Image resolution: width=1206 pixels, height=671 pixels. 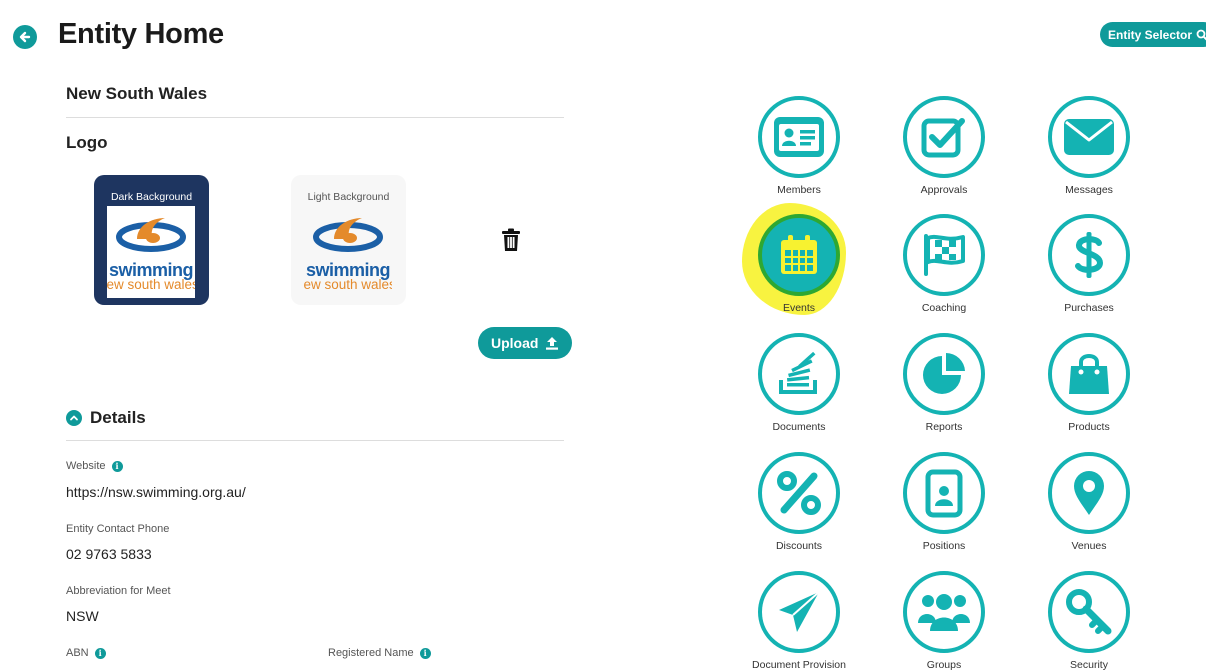 What do you see at coordinates (109, 554) in the screenshot?
I see `contact-phone-value: 02 9763 5833` at bounding box center [109, 554].